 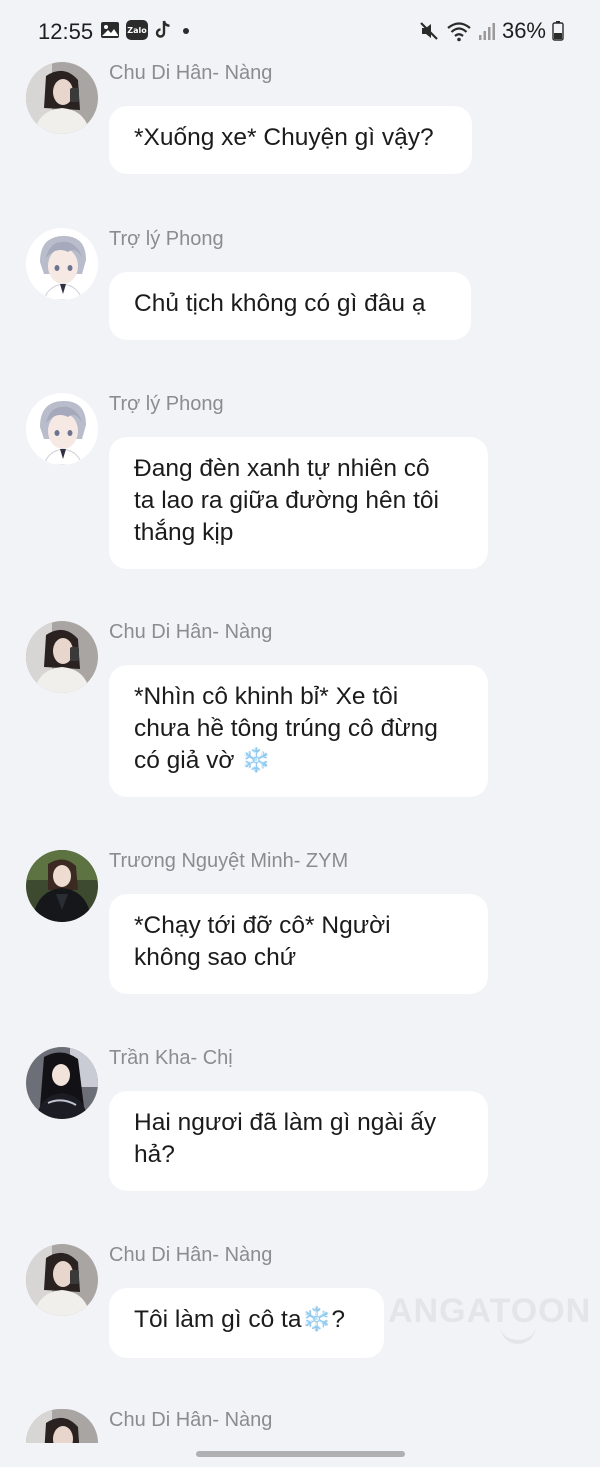 What do you see at coordinates (280, 303) in the screenshot?
I see `message-text: Chủ tịch không có gì đâu ạ` at bounding box center [280, 303].